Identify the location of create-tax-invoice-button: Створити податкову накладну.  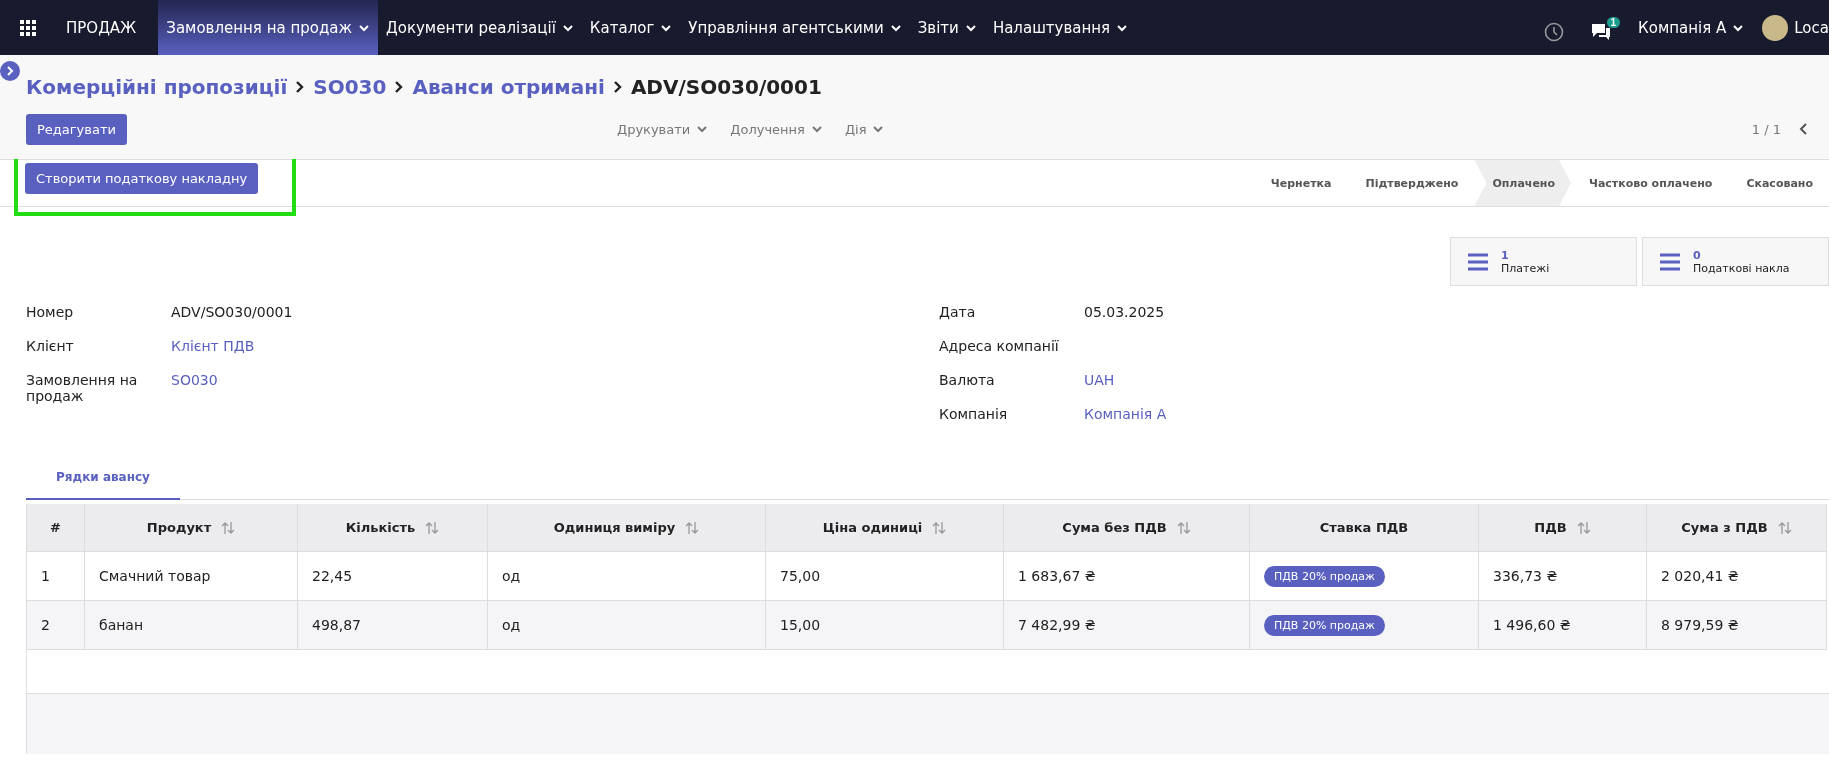
(142, 178).